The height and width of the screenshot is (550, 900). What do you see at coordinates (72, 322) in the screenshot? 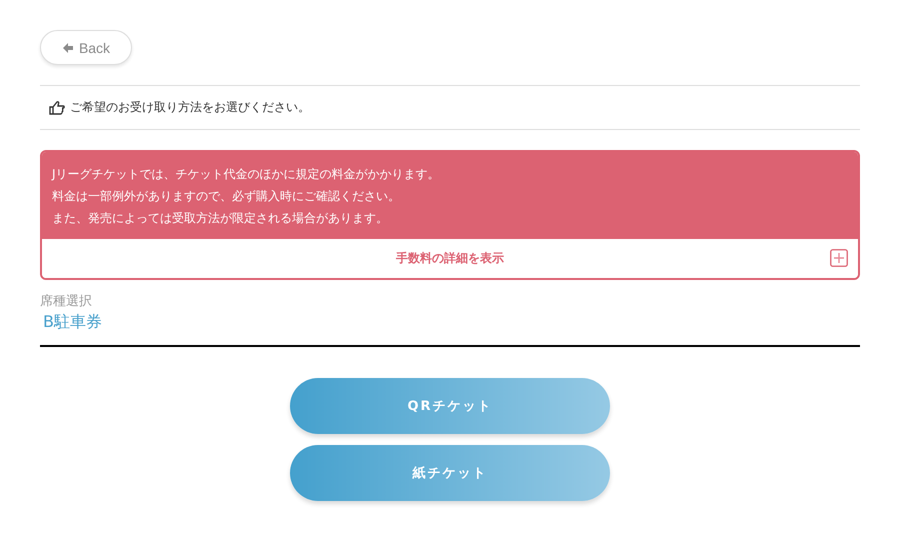
I see `seat-type-value: B駐車券` at bounding box center [72, 322].